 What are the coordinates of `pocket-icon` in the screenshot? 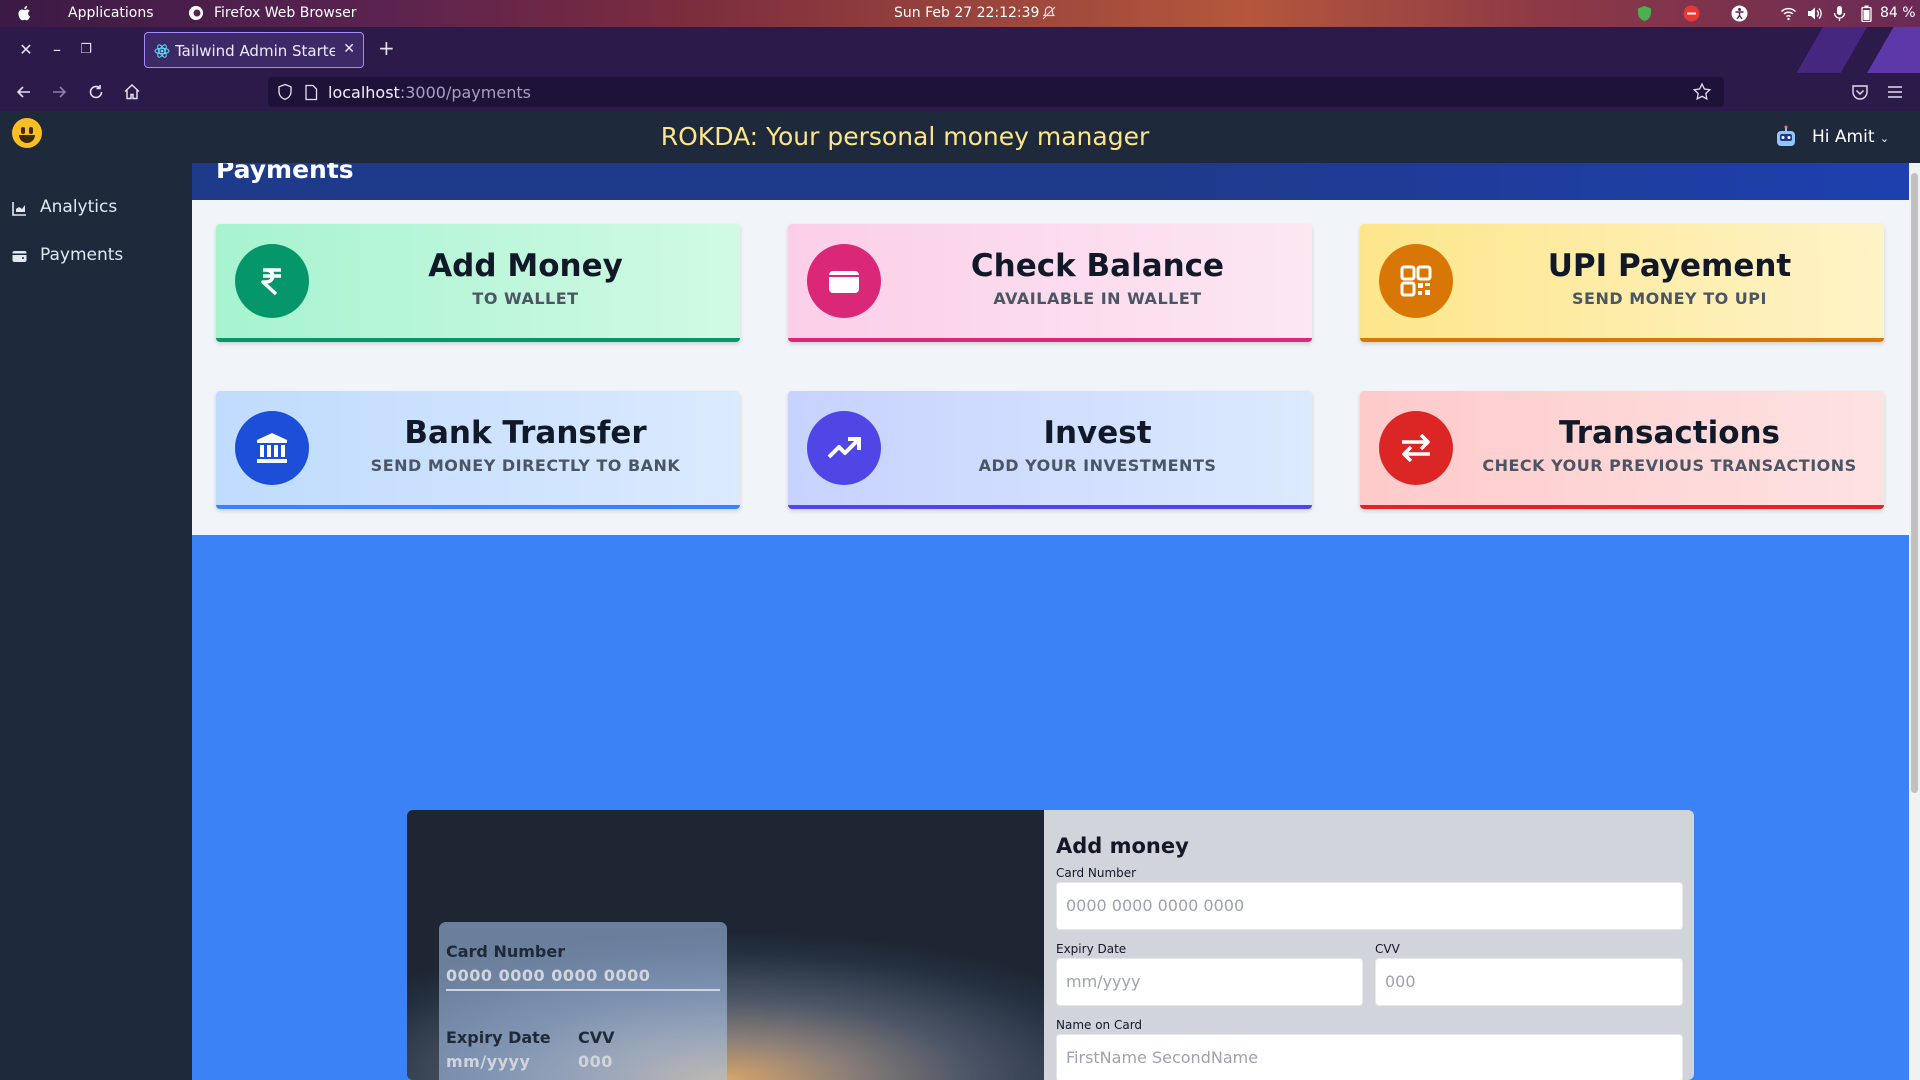 It's located at (1860, 92).